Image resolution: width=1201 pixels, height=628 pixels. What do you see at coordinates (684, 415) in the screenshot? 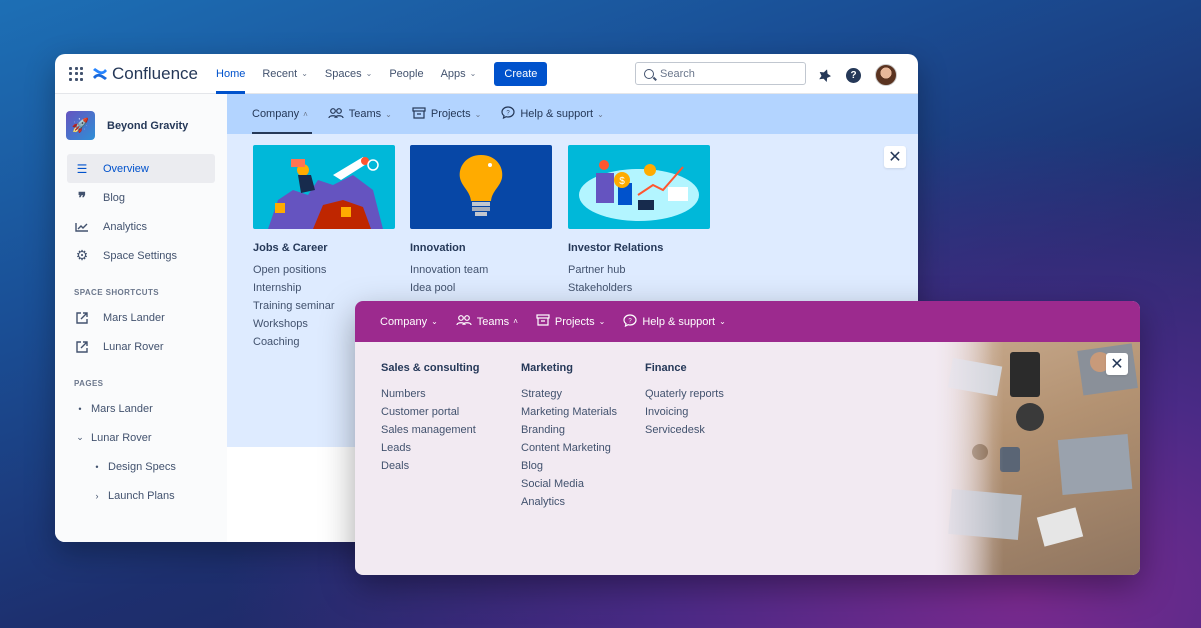
I see `link-invoicing: Invoicing` at bounding box center [684, 415].